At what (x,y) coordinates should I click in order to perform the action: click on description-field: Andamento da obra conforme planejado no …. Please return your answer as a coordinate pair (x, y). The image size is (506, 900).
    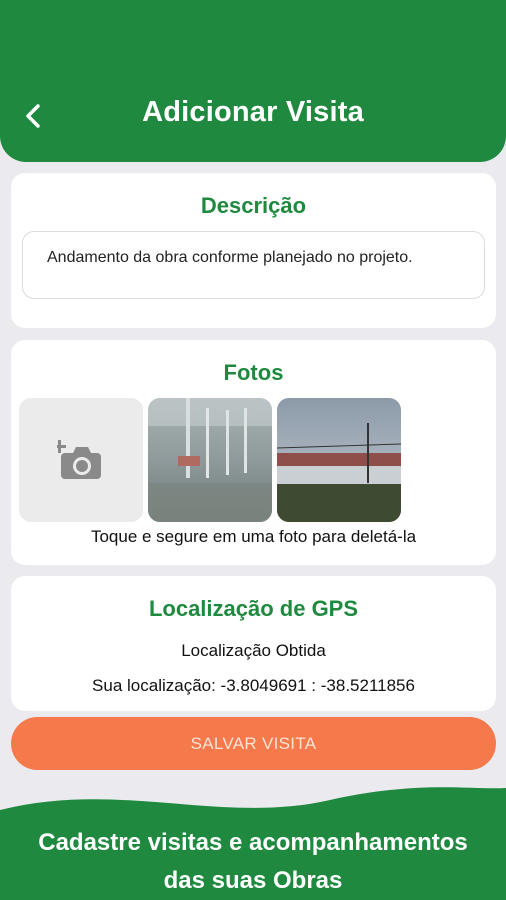
    Looking at the image, I should click on (253, 265).